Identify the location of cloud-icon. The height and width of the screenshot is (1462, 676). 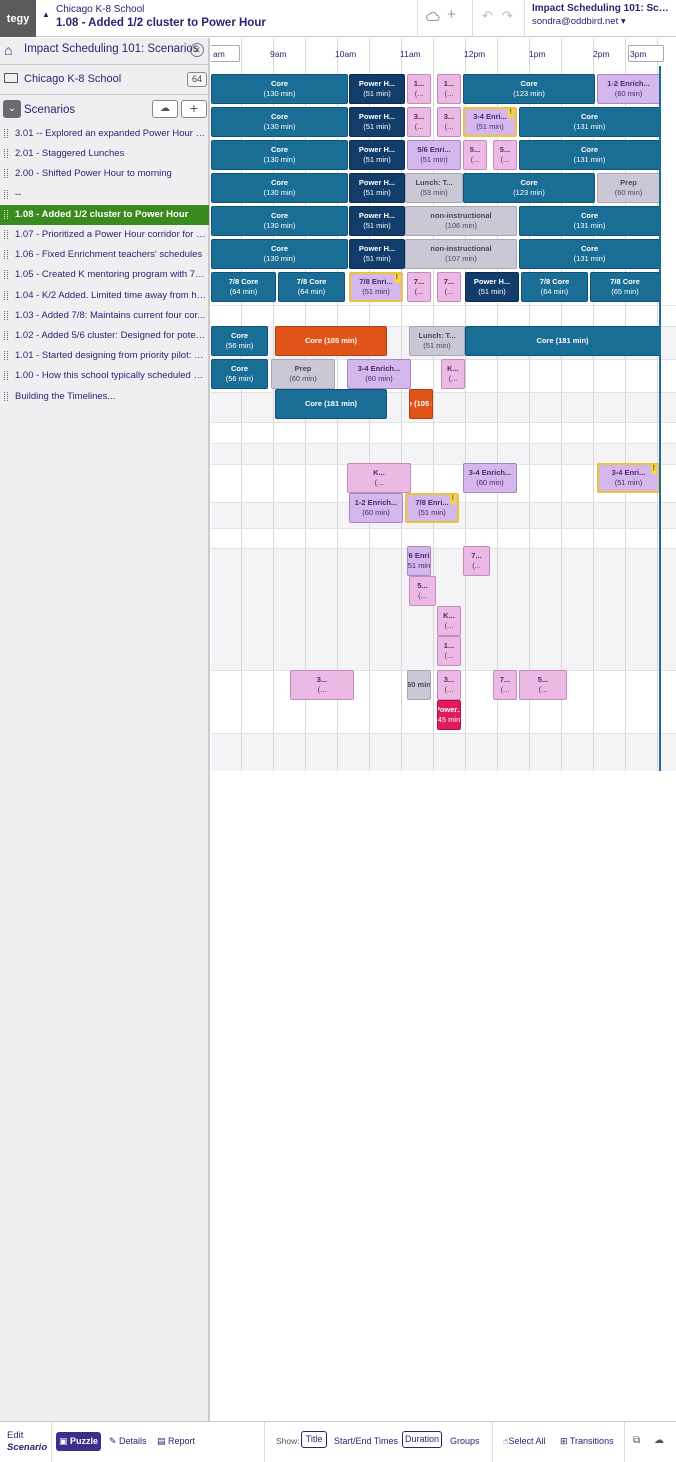
(433, 17).